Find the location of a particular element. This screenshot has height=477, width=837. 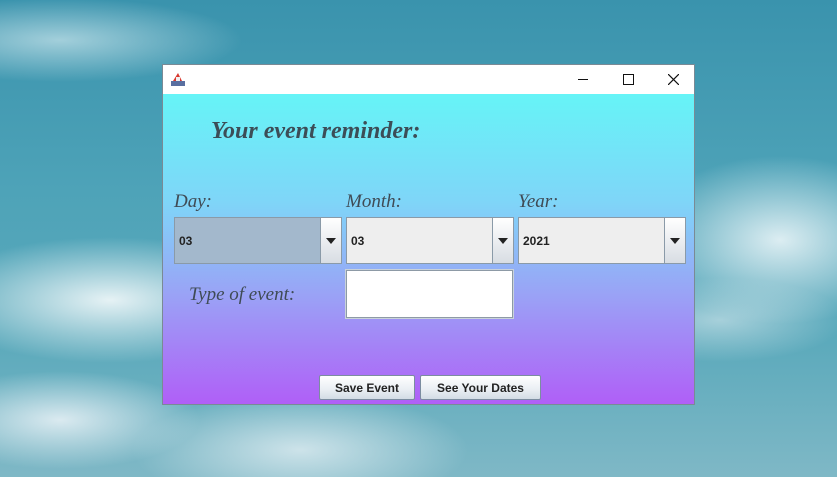

close-button is located at coordinates (673, 79).